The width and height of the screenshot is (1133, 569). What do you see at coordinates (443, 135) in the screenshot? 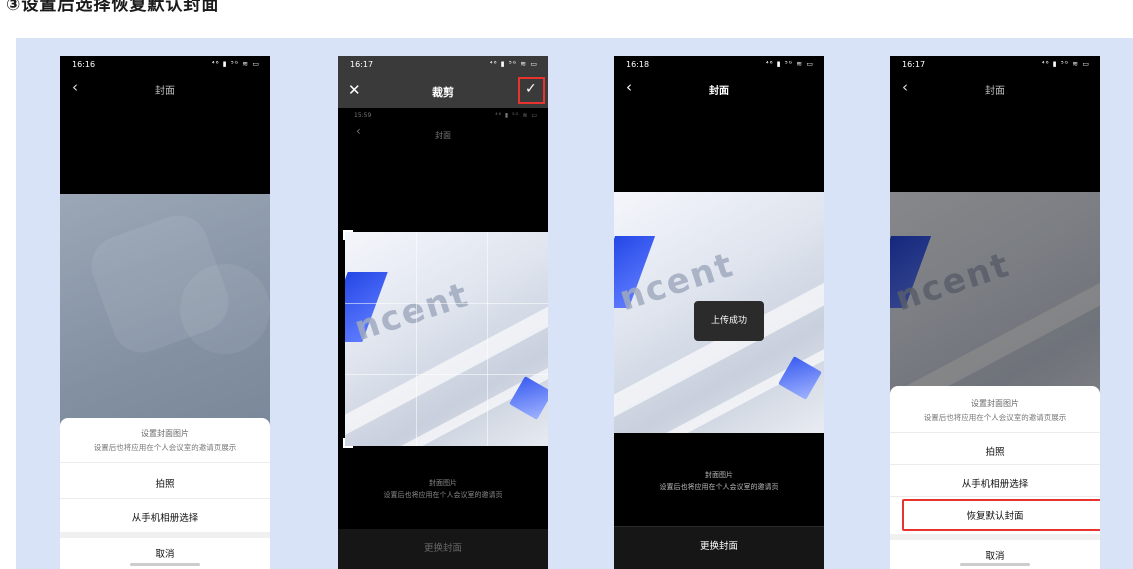
I see `inner-nav-title: 封面` at bounding box center [443, 135].